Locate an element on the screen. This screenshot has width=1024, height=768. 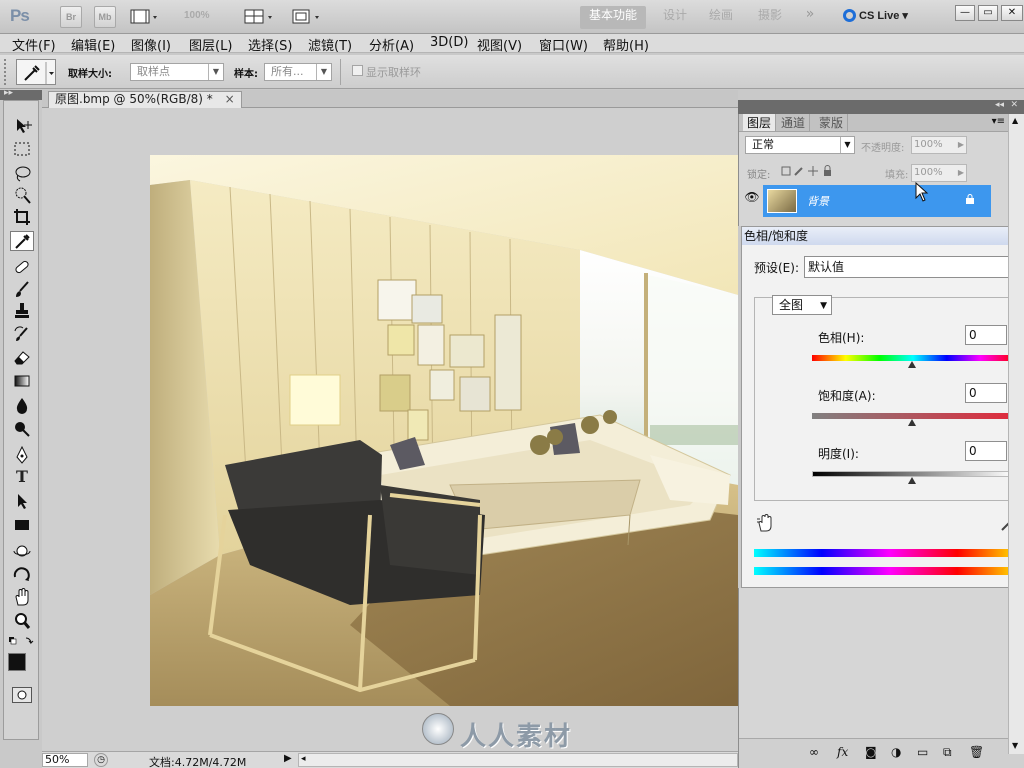
arrange-documents-dropdown is located at coordinates (260, 17).